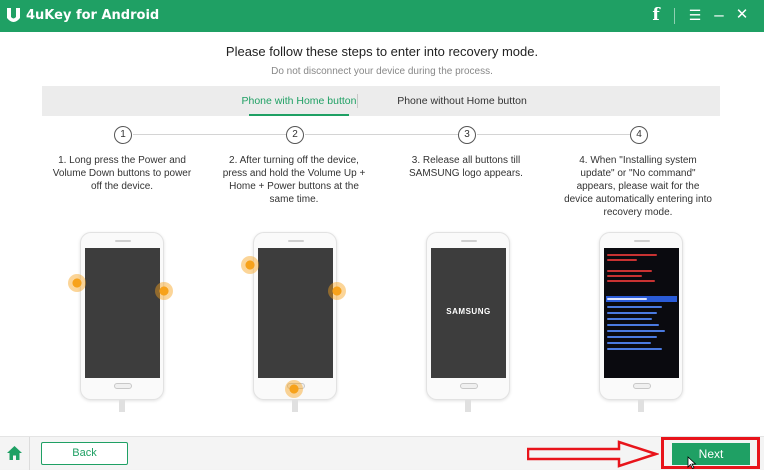 This screenshot has width=764, height=470. Describe the element at coordinates (593, 454) in the screenshot. I see `red-arrow-annotation` at that location.